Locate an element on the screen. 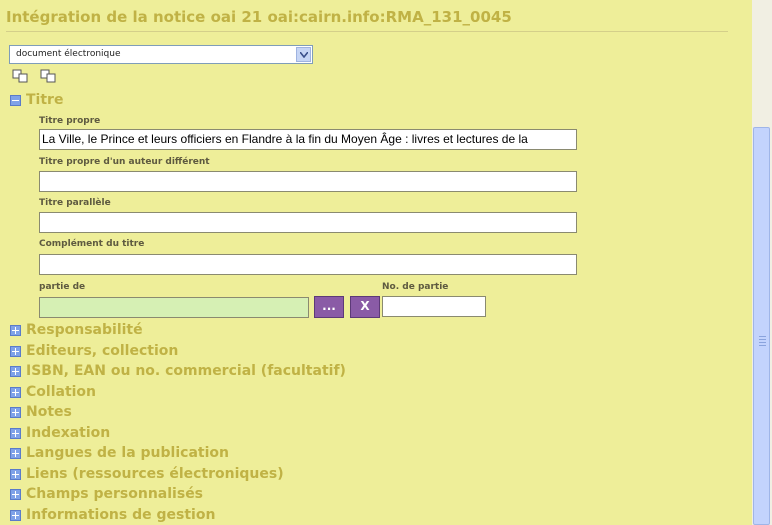  section-liens: Liens (ressources électroniques) is located at coordinates (147, 474).